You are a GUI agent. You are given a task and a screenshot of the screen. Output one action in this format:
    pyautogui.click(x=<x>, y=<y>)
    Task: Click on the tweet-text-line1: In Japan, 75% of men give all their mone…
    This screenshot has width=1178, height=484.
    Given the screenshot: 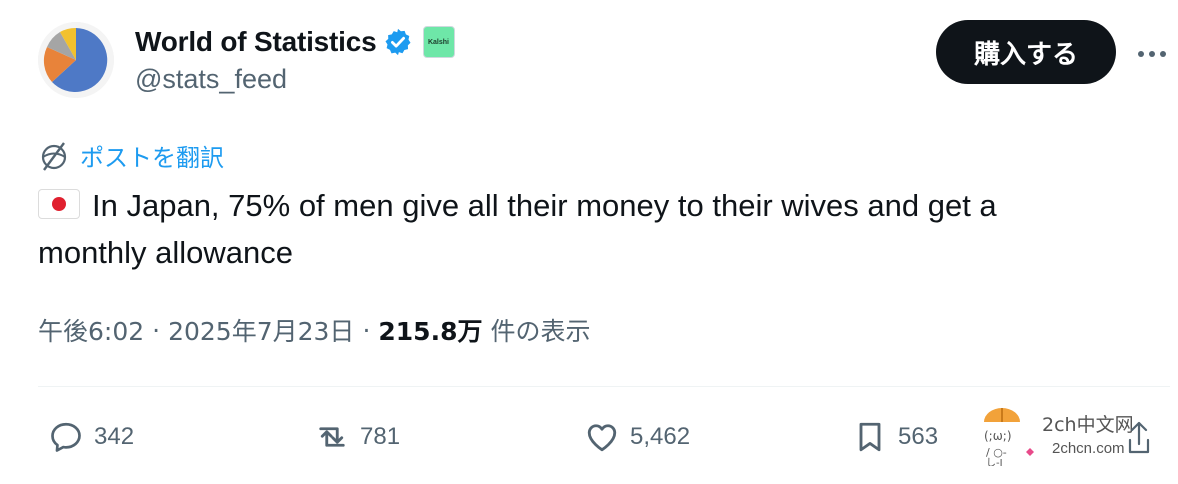 What is the action you would take?
    pyautogui.click(x=544, y=205)
    